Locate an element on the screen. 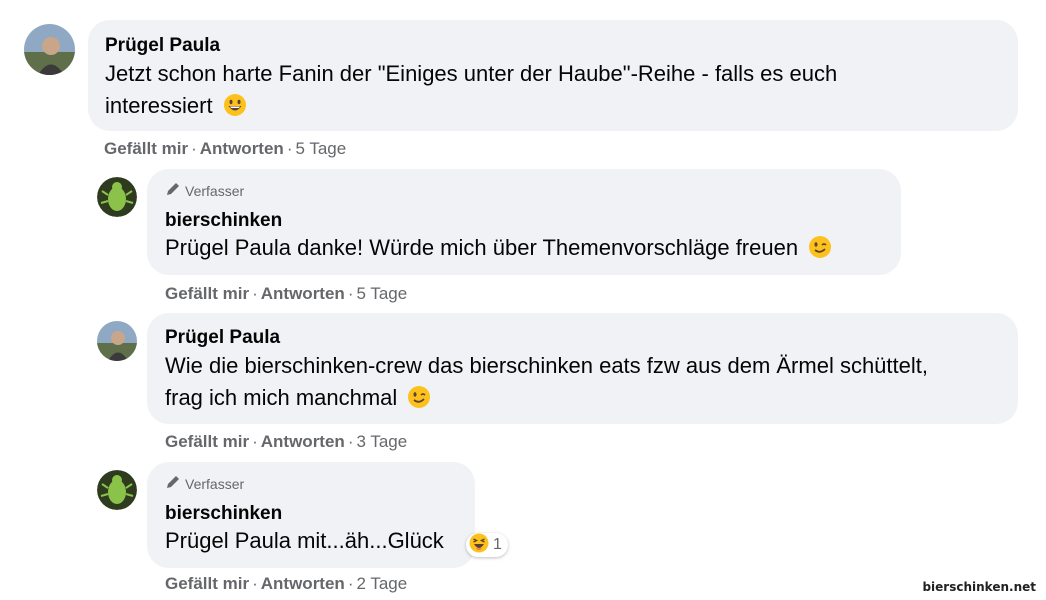 The image size is (1046, 600). timestamp: 3 Tage is located at coordinates (381, 441).